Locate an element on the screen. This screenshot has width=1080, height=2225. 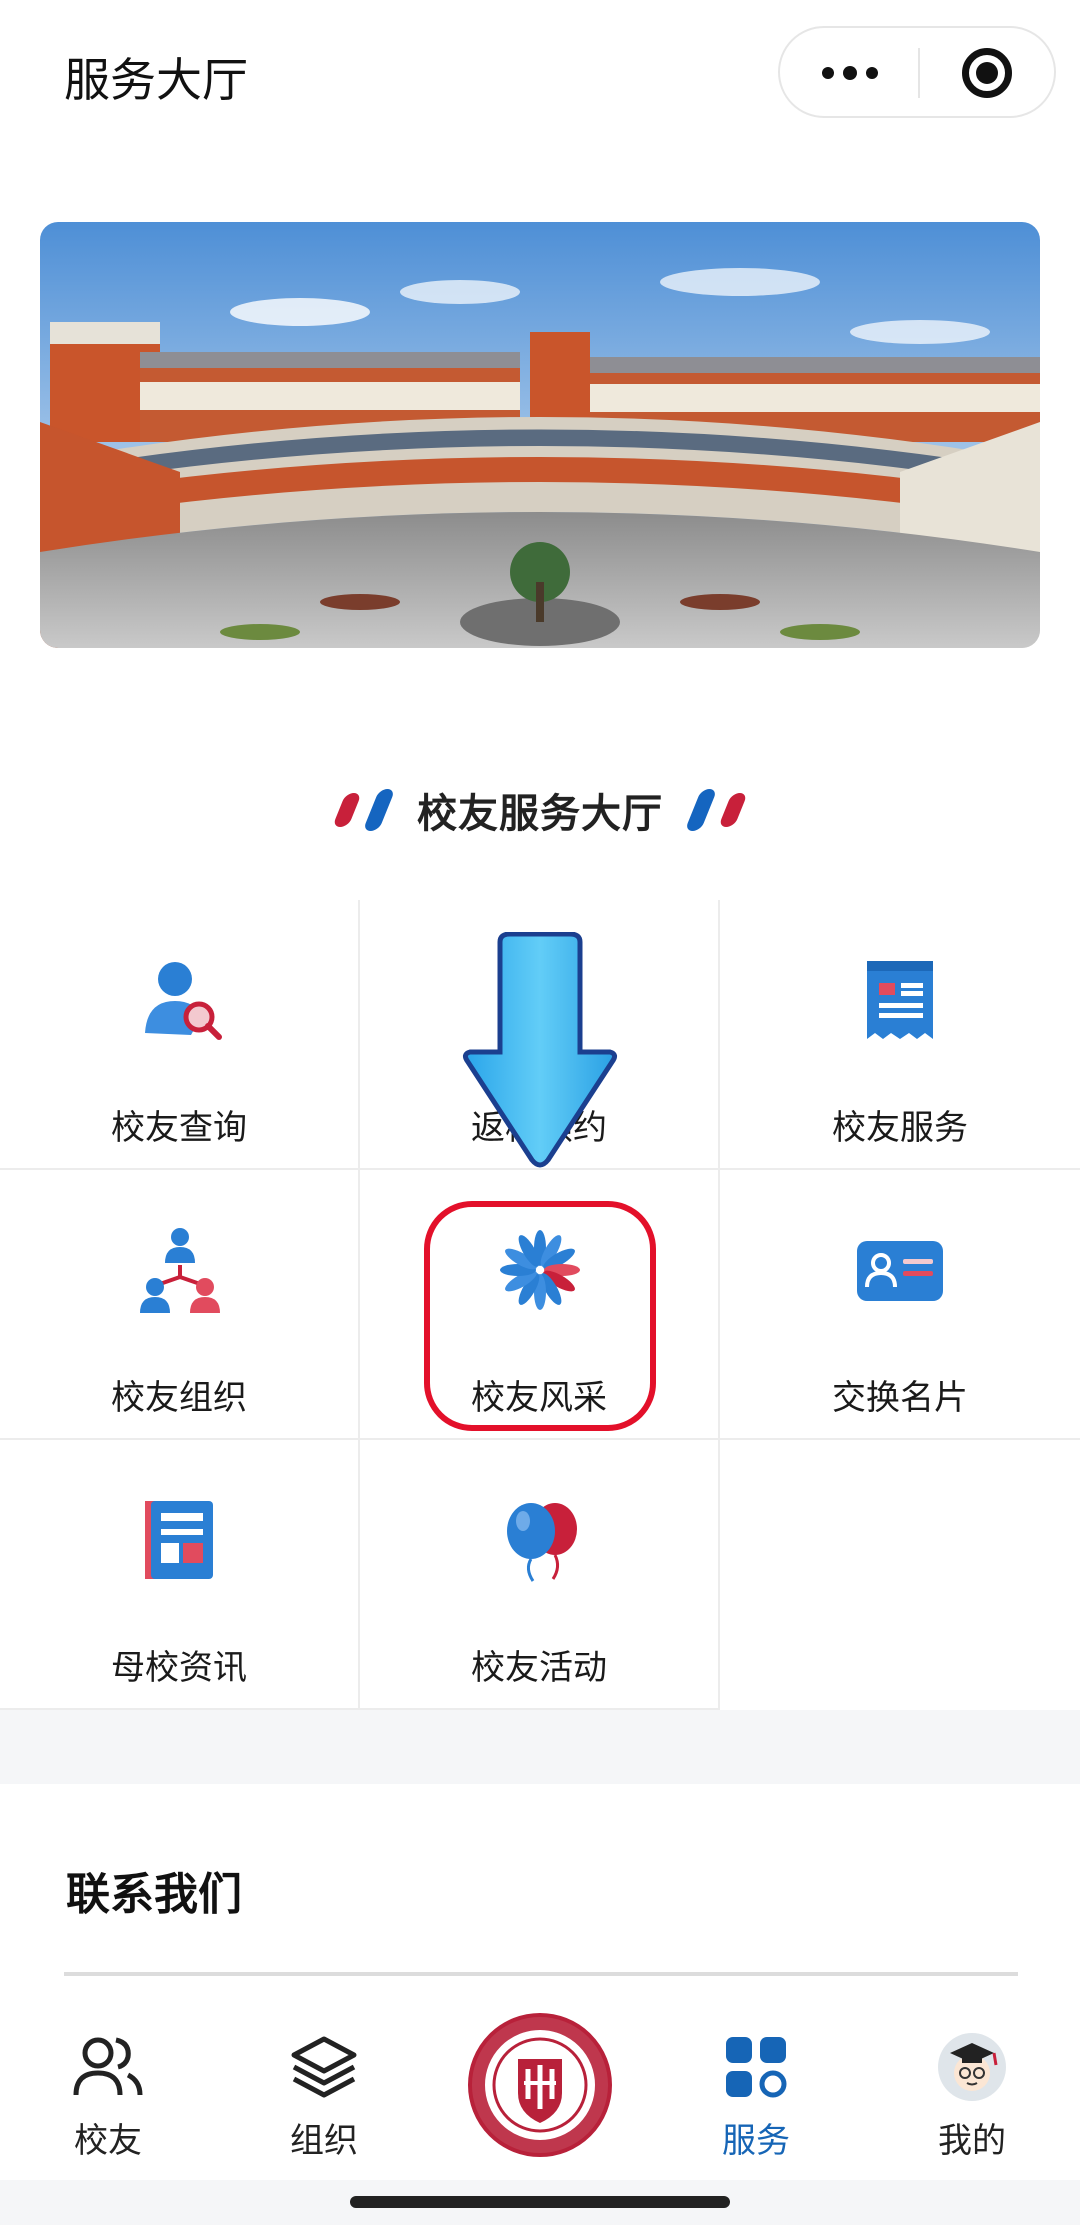
section-header: 校友服务大厅 is located at coordinates (540, 810).